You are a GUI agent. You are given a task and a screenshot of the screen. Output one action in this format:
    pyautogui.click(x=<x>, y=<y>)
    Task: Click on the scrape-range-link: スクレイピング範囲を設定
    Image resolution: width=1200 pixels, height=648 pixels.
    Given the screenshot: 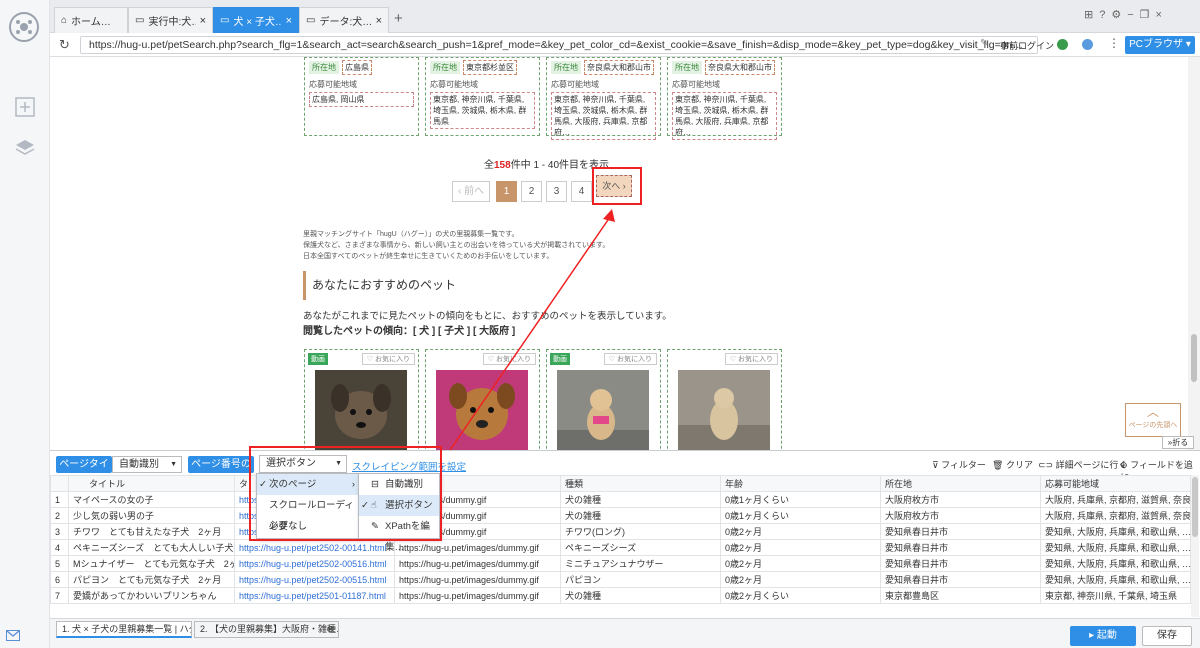 What is the action you would take?
    pyautogui.click(x=409, y=466)
    